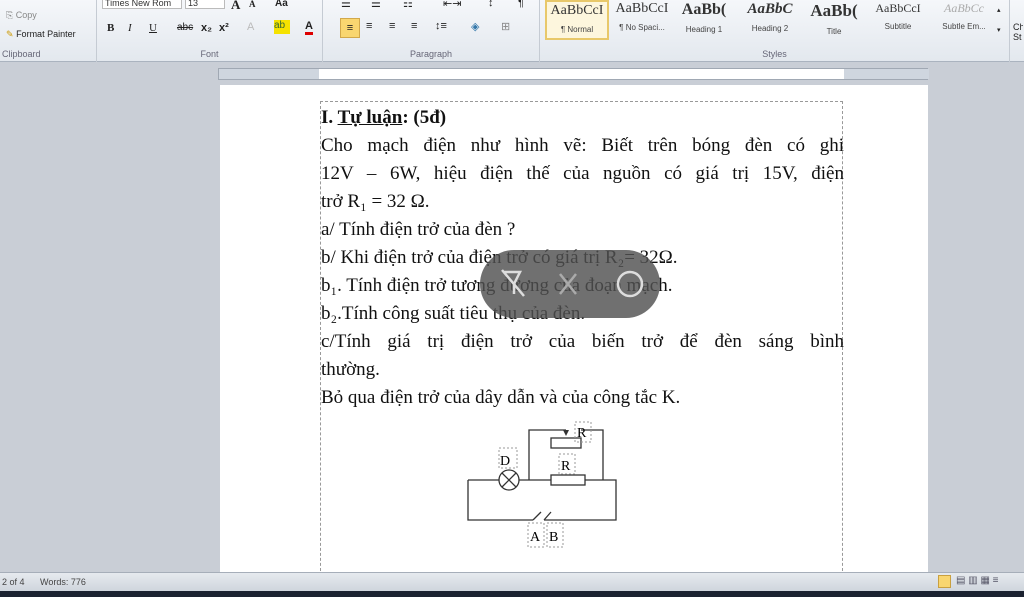 The image size is (1024, 597). What do you see at coordinates (553, 537) in the screenshot?
I see `terminal-b-label: B` at bounding box center [553, 537].